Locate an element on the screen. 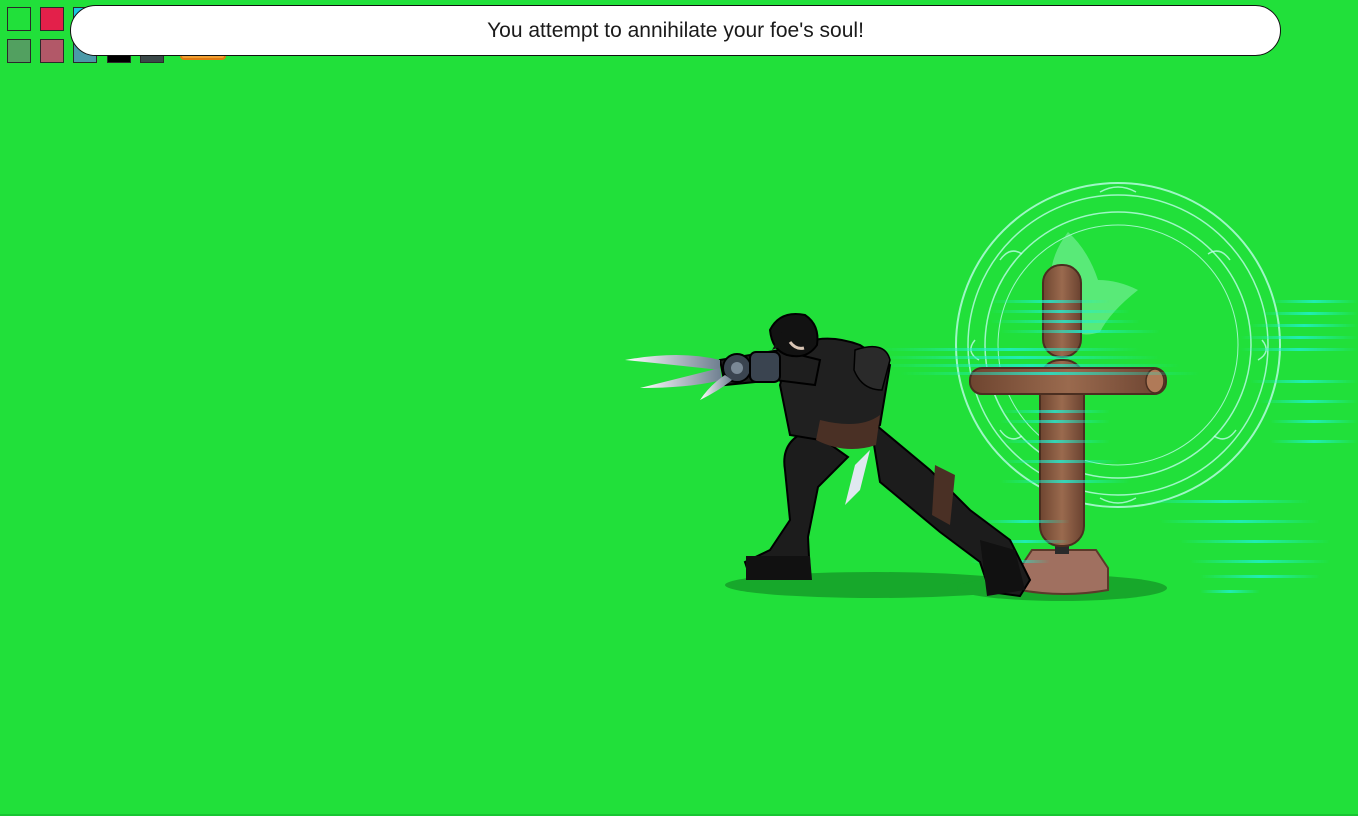 Image resolution: width=1358 pixels, height=816 pixels. soul-energy-effect is located at coordinates (1119, 446).